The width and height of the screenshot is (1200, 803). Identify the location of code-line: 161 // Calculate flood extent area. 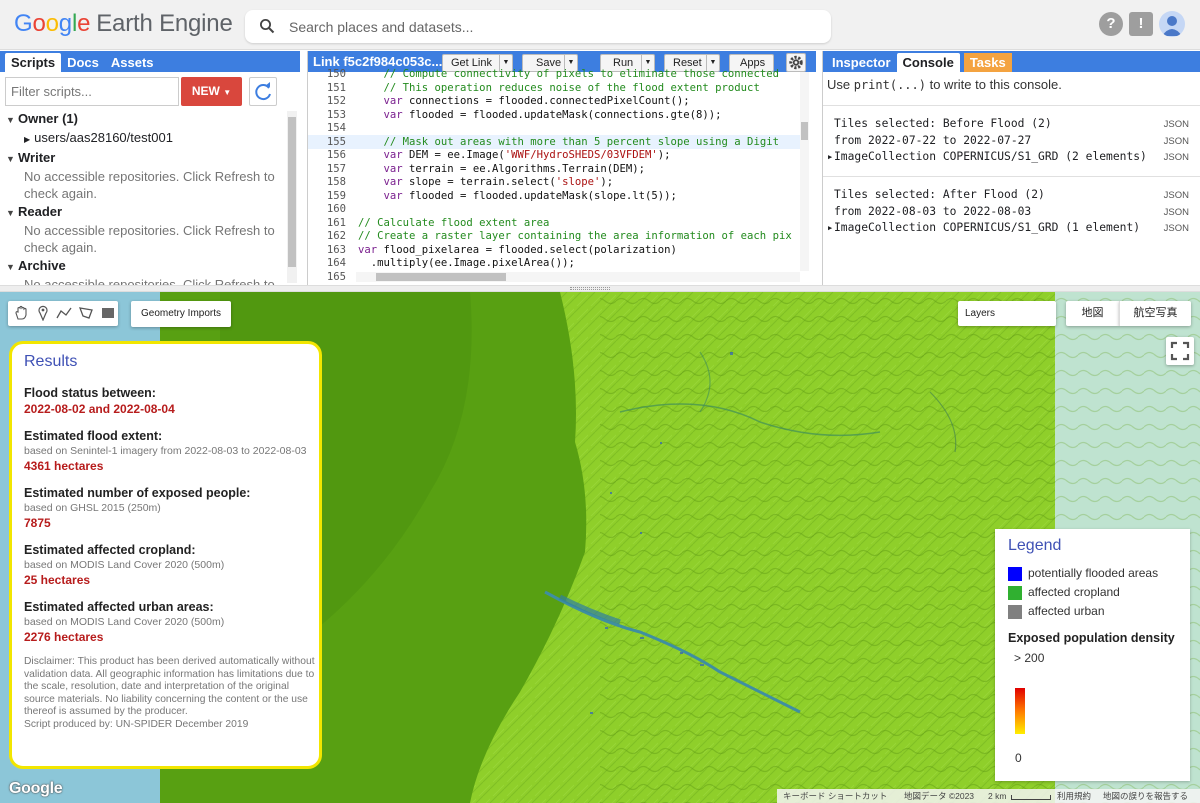
(554, 223).